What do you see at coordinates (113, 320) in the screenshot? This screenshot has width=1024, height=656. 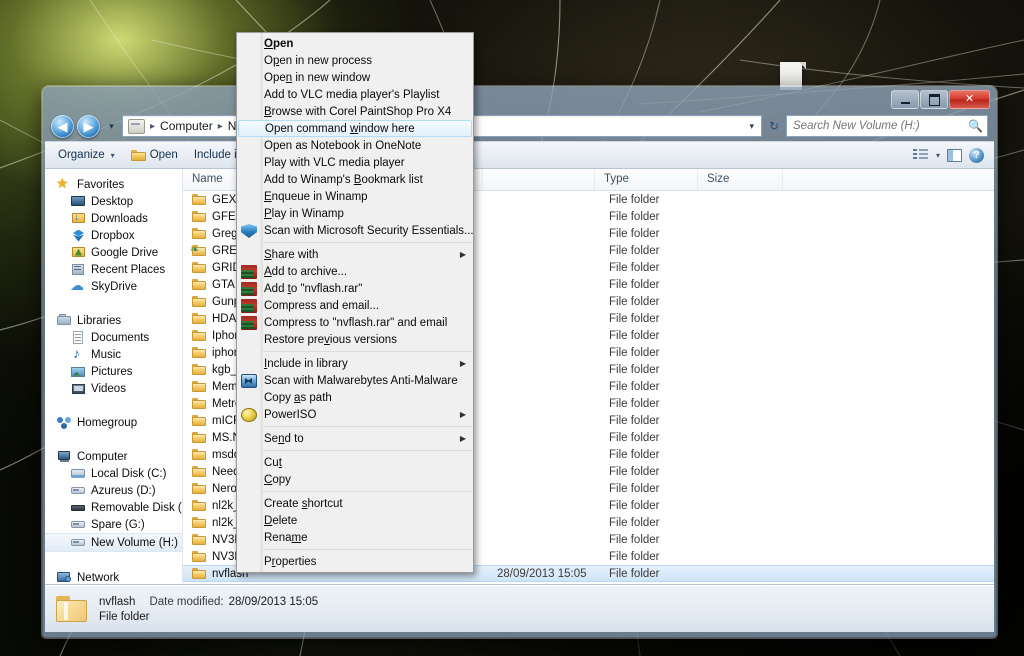 I see `sidebar-item-libraries: Libraries` at bounding box center [113, 320].